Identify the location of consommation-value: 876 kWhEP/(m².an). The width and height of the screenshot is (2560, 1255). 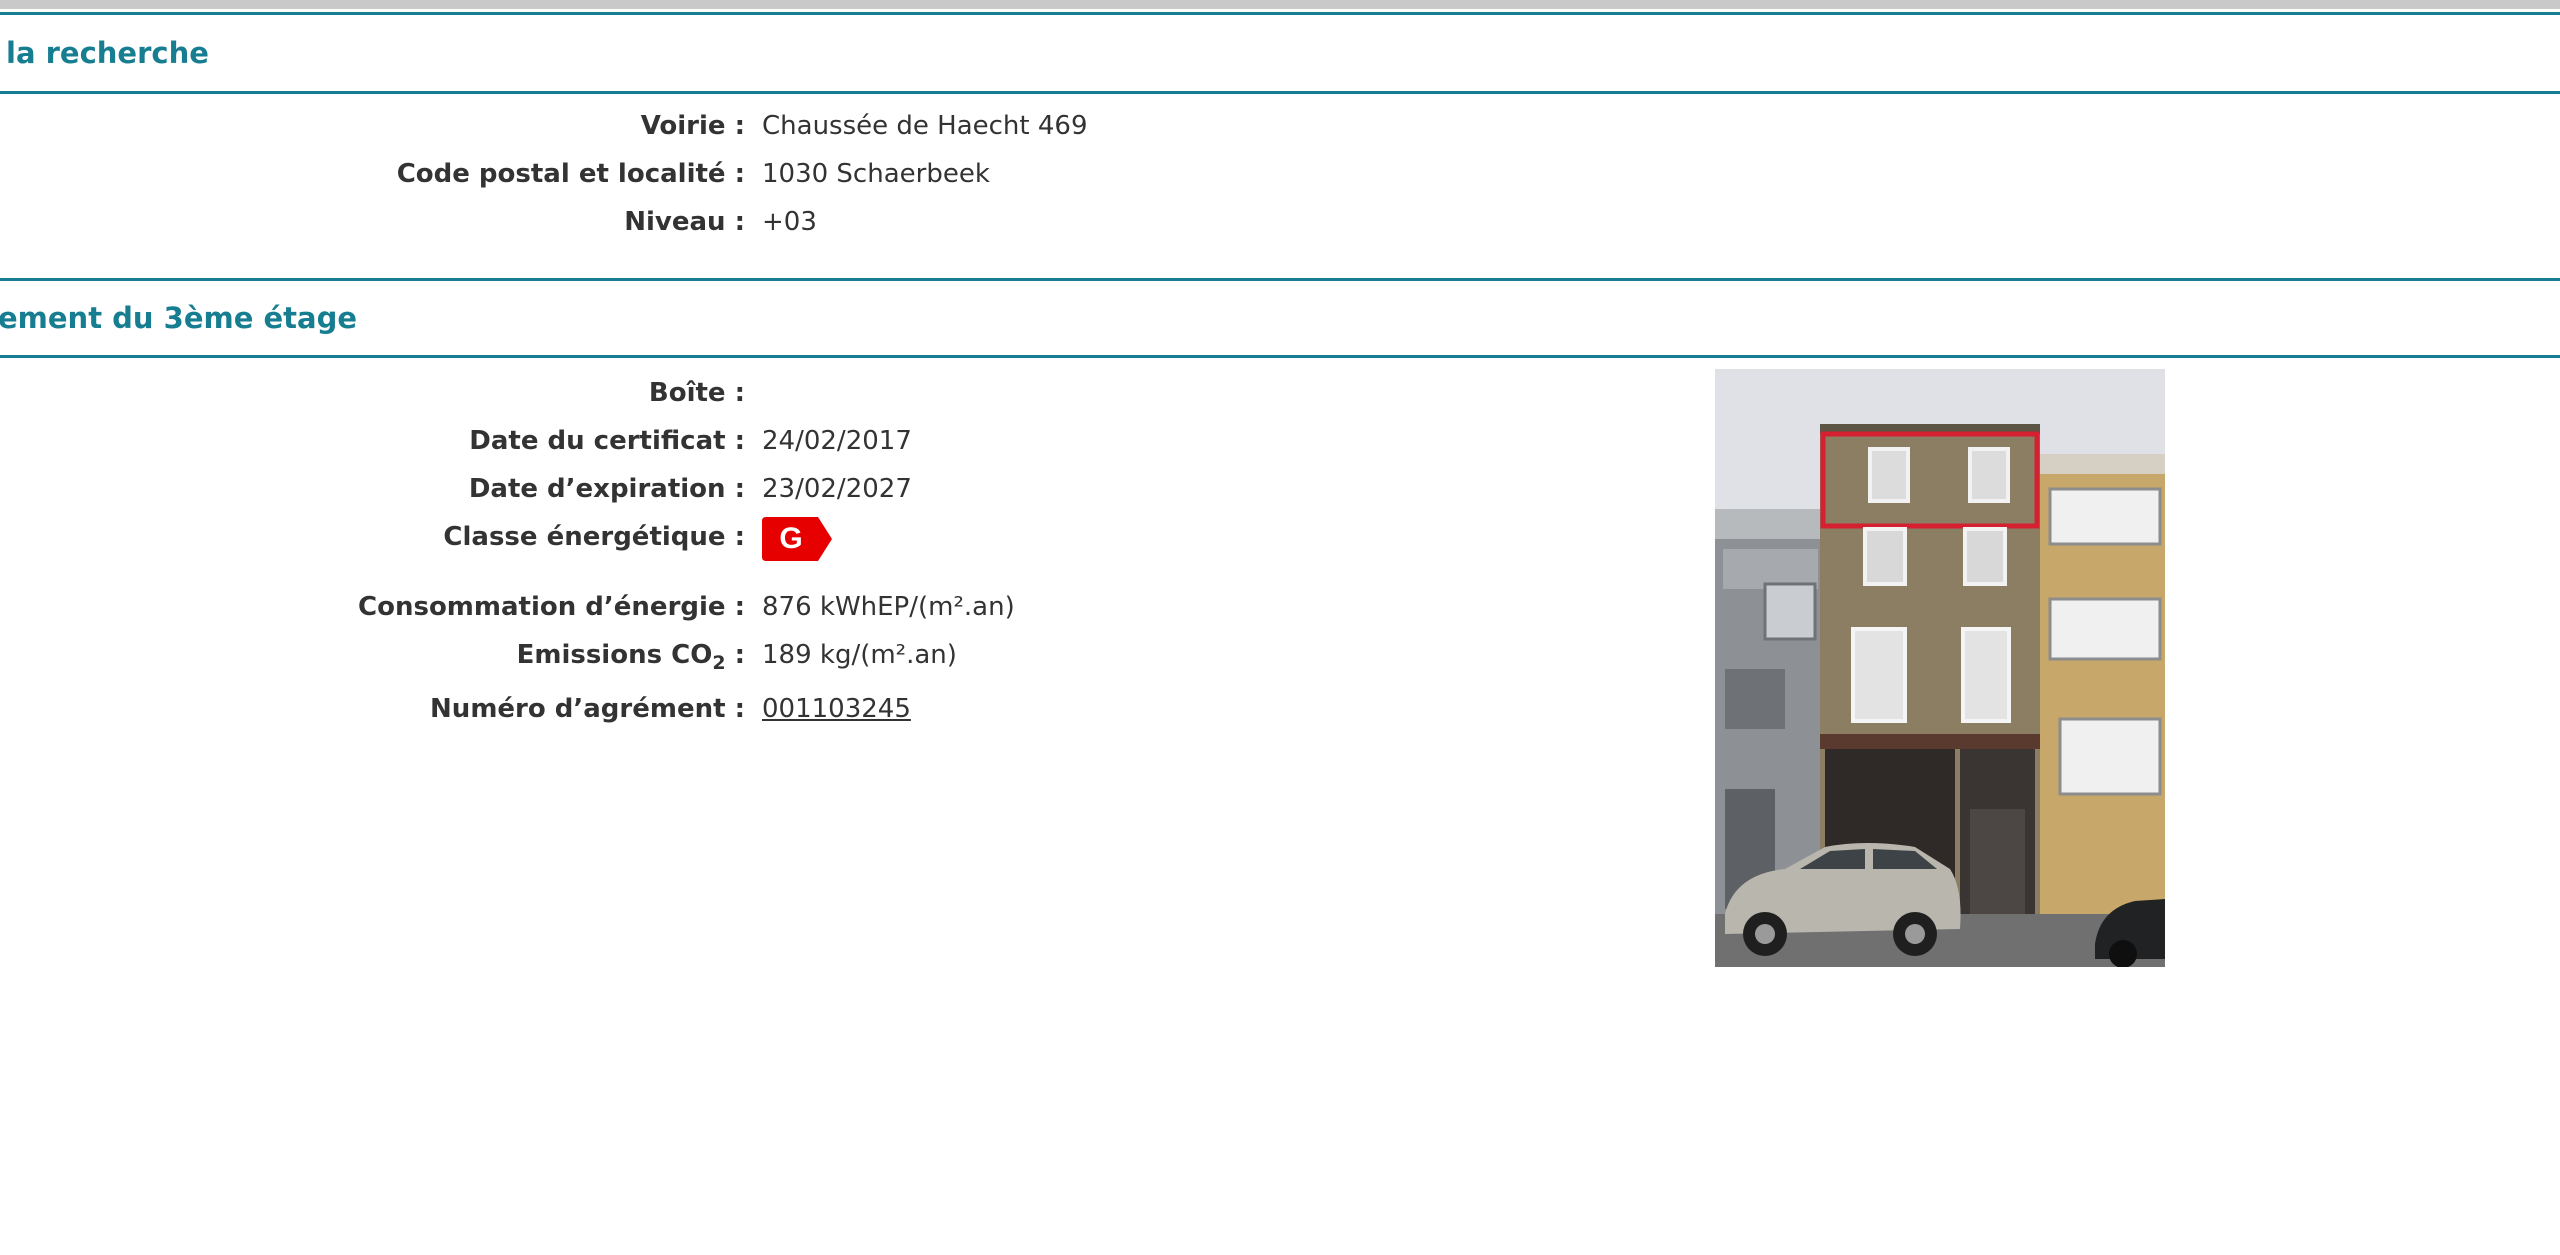
(888, 607).